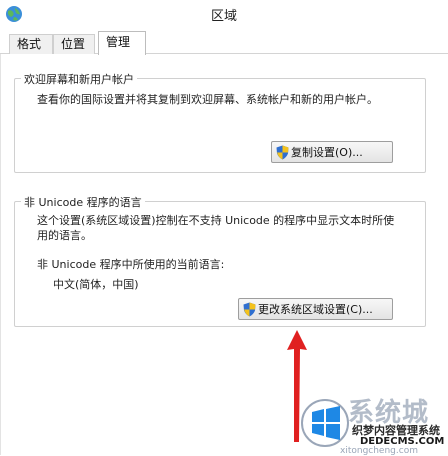 The image size is (448, 456). I want to click on welcome-group-legend: 欢迎屏幕和新用户帐户, so click(79, 79).